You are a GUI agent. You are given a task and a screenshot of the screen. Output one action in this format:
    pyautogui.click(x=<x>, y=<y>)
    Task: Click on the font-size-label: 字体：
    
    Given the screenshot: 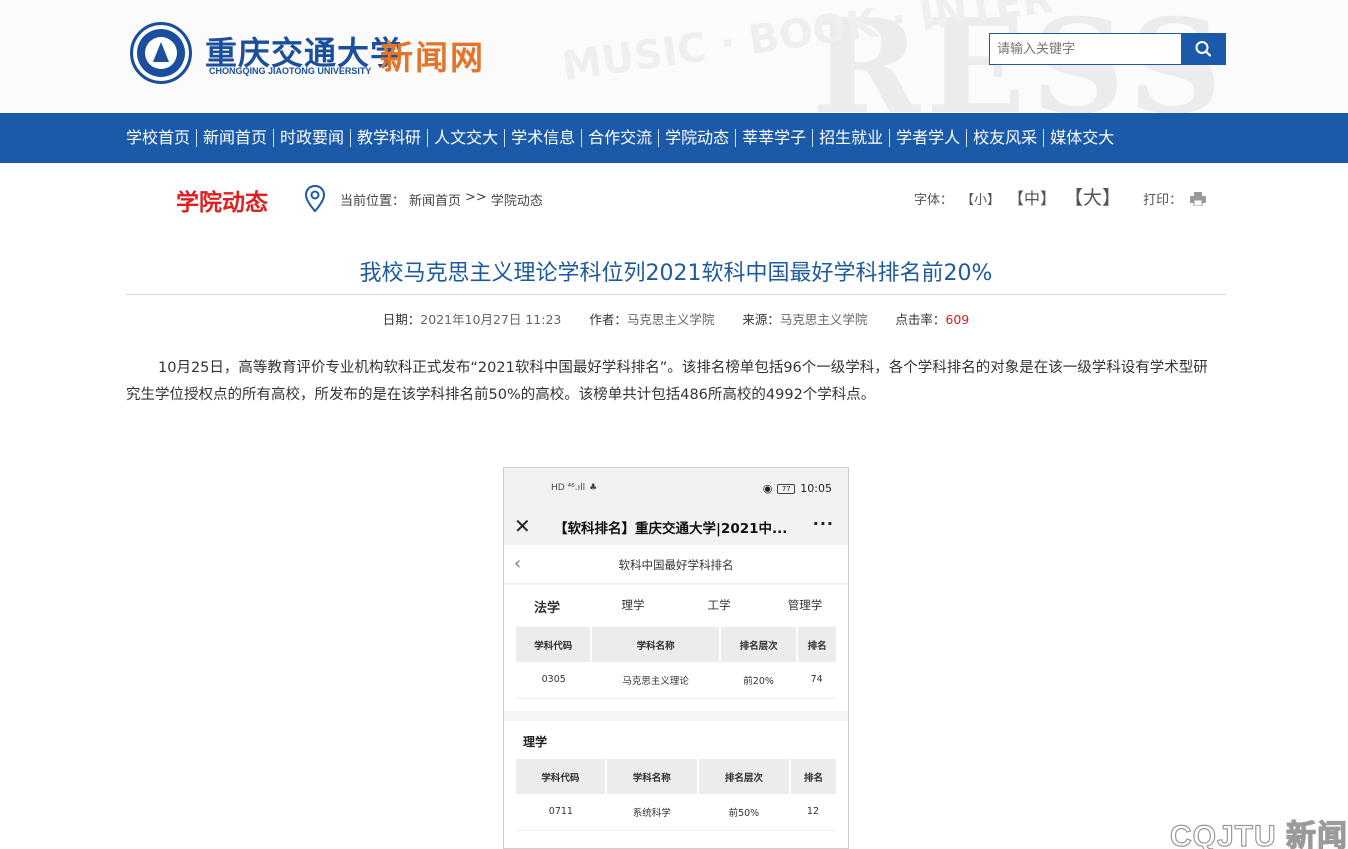 What is the action you would take?
    pyautogui.click(x=934, y=200)
    